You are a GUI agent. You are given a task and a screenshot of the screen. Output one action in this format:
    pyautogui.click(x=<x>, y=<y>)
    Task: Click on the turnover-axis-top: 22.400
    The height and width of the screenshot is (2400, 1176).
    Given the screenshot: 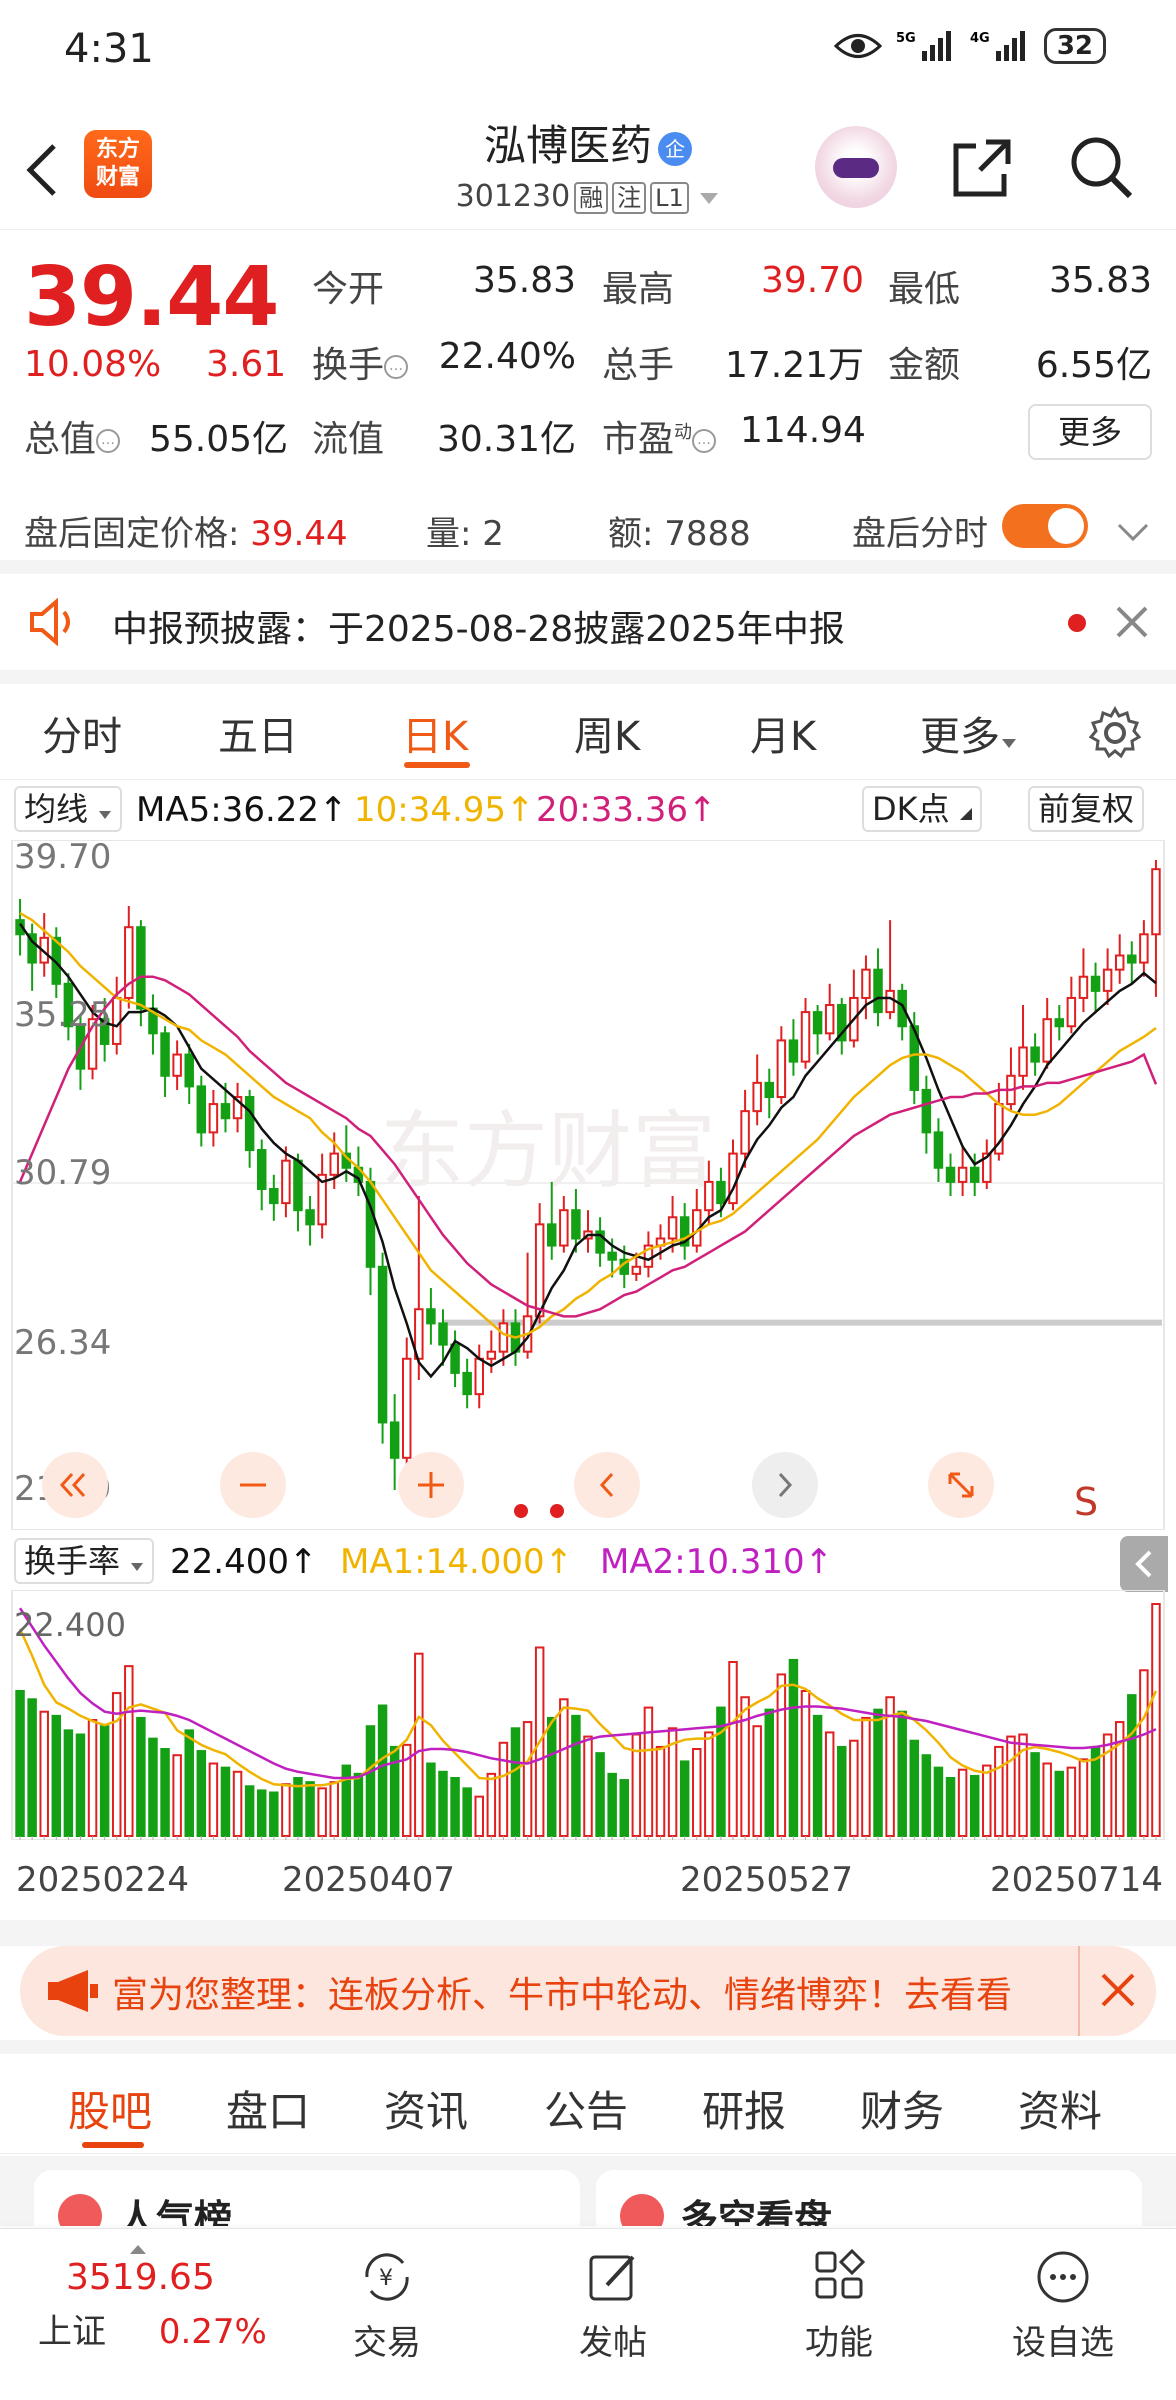 What is the action you would take?
    pyautogui.click(x=70, y=1625)
    